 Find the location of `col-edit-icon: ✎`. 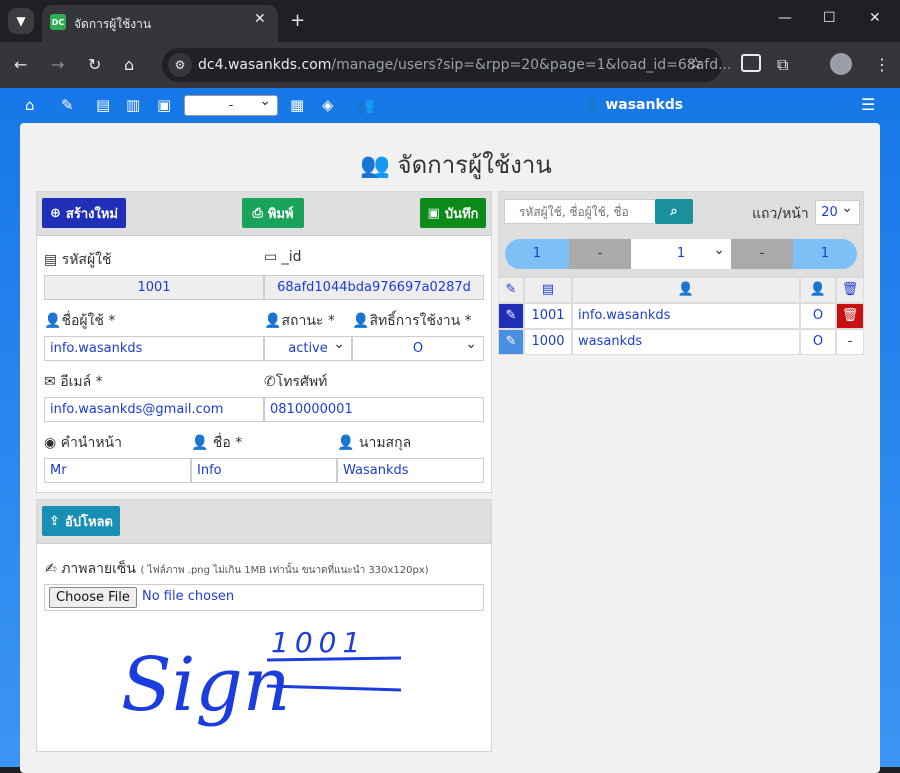

col-edit-icon: ✎ is located at coordinates (511, 290).